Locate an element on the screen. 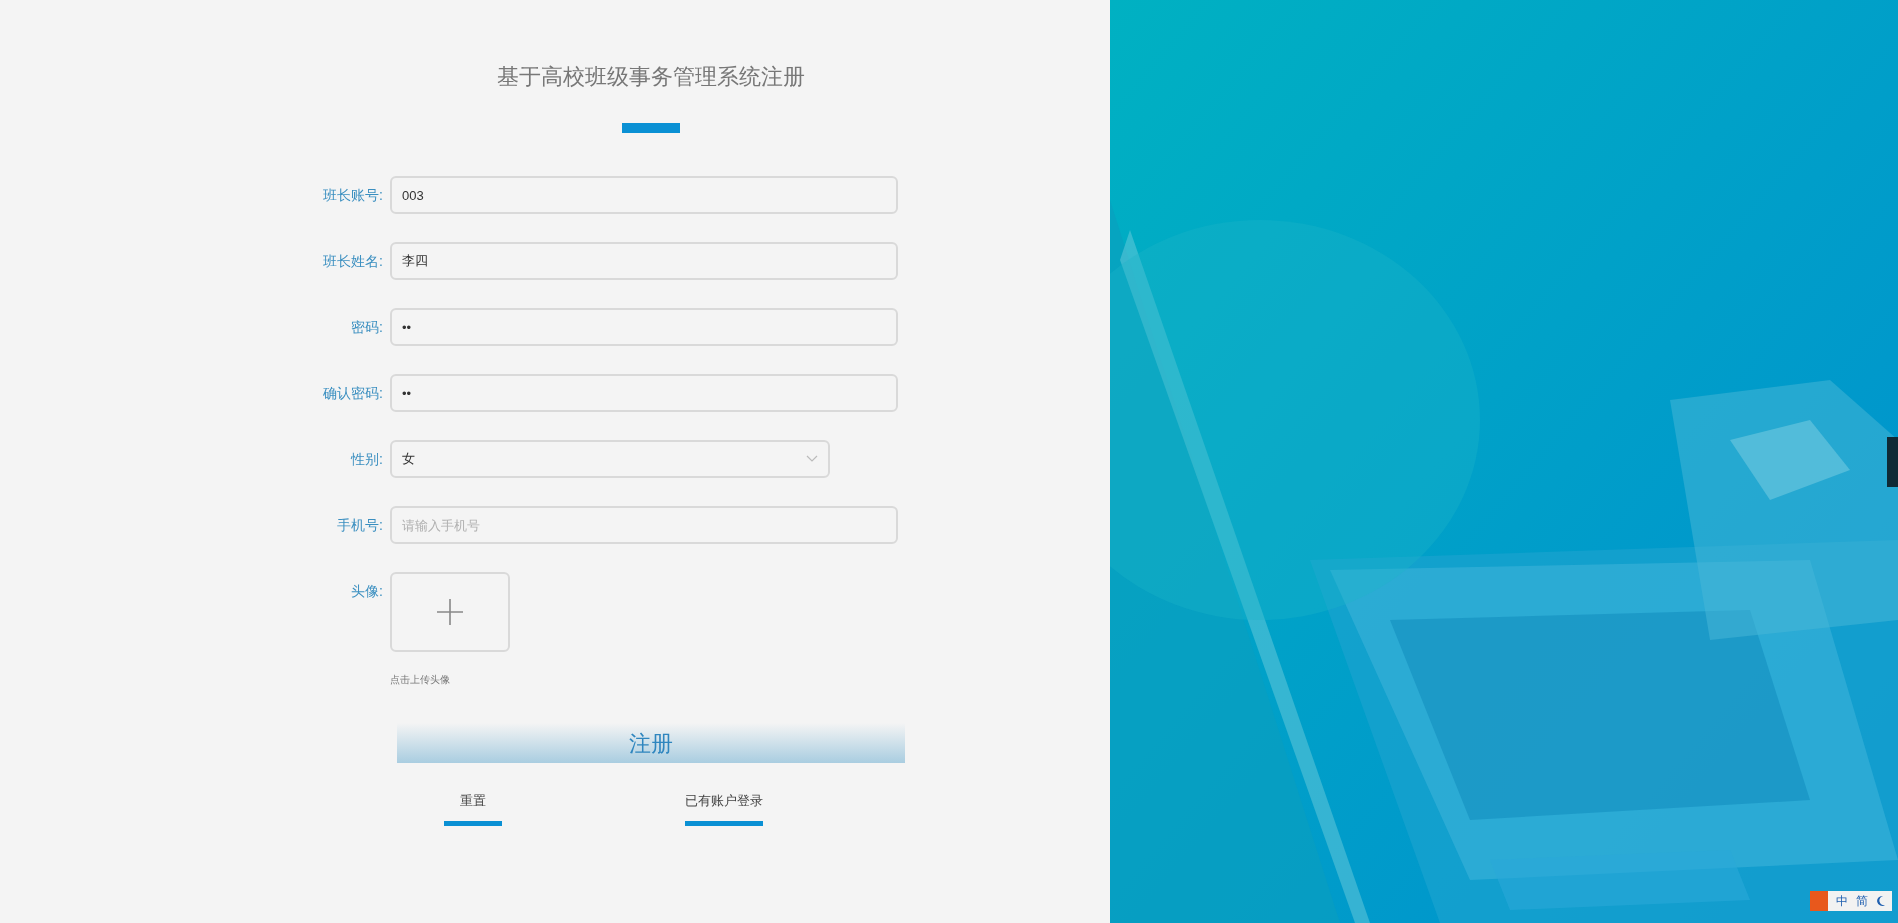 This screenshot has width=1898, height=923. avatar-upload-button is located at coordinates (450, 612).